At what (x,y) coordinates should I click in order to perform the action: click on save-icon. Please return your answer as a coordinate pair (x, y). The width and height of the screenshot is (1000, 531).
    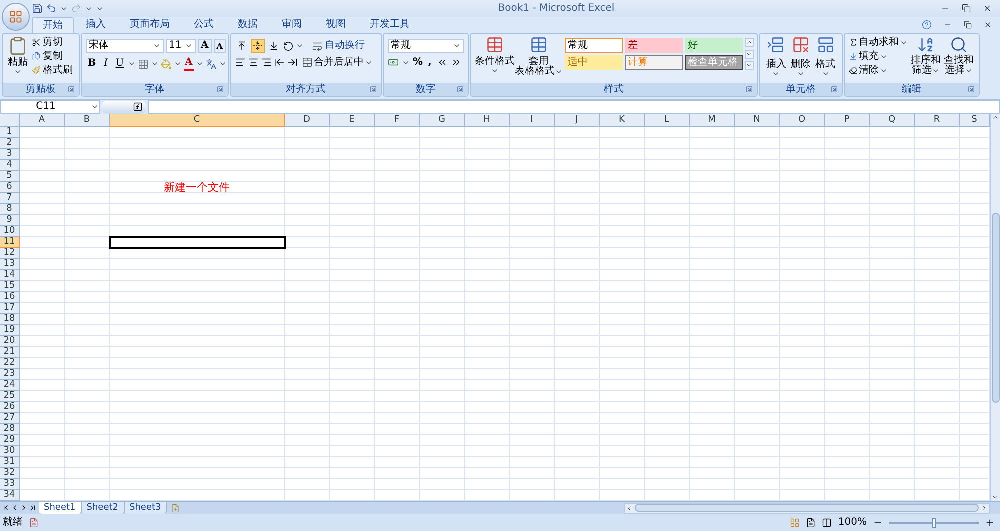
    Looking at the image, I should click on (37, 8).